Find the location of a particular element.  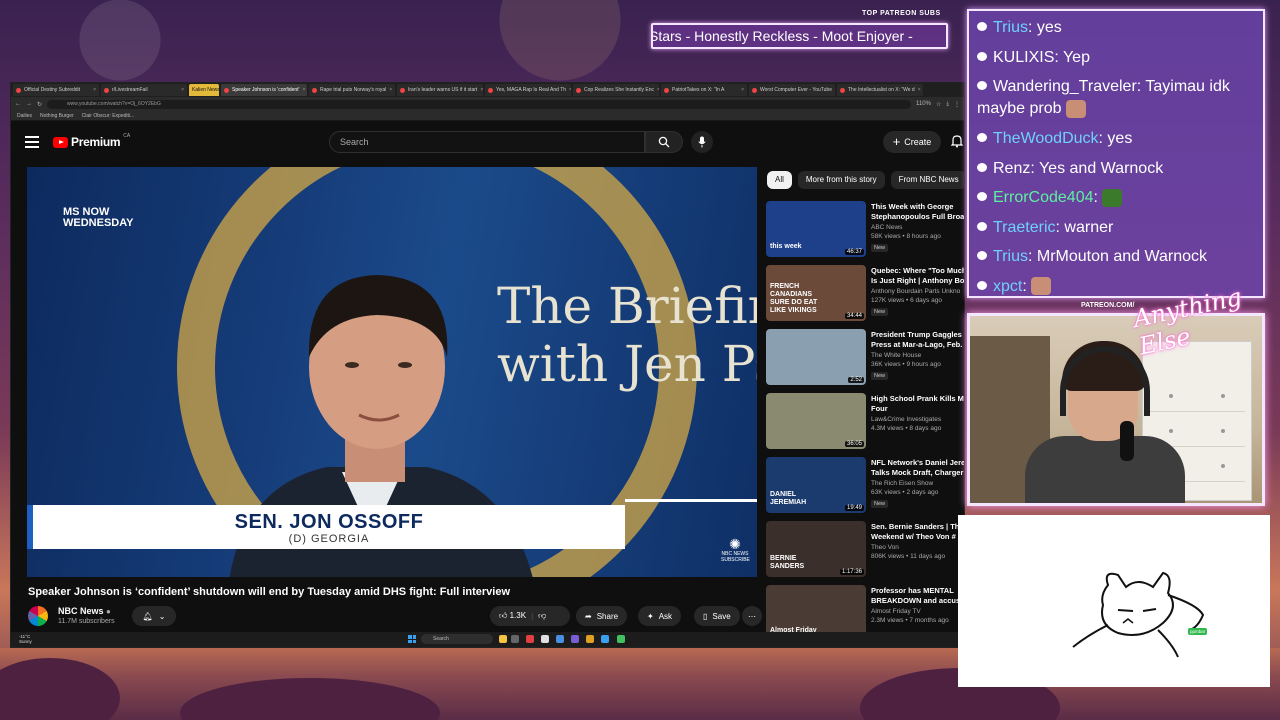

browser-tab: Iran's leader warns US if it start × is located at coordinates (440, 90).